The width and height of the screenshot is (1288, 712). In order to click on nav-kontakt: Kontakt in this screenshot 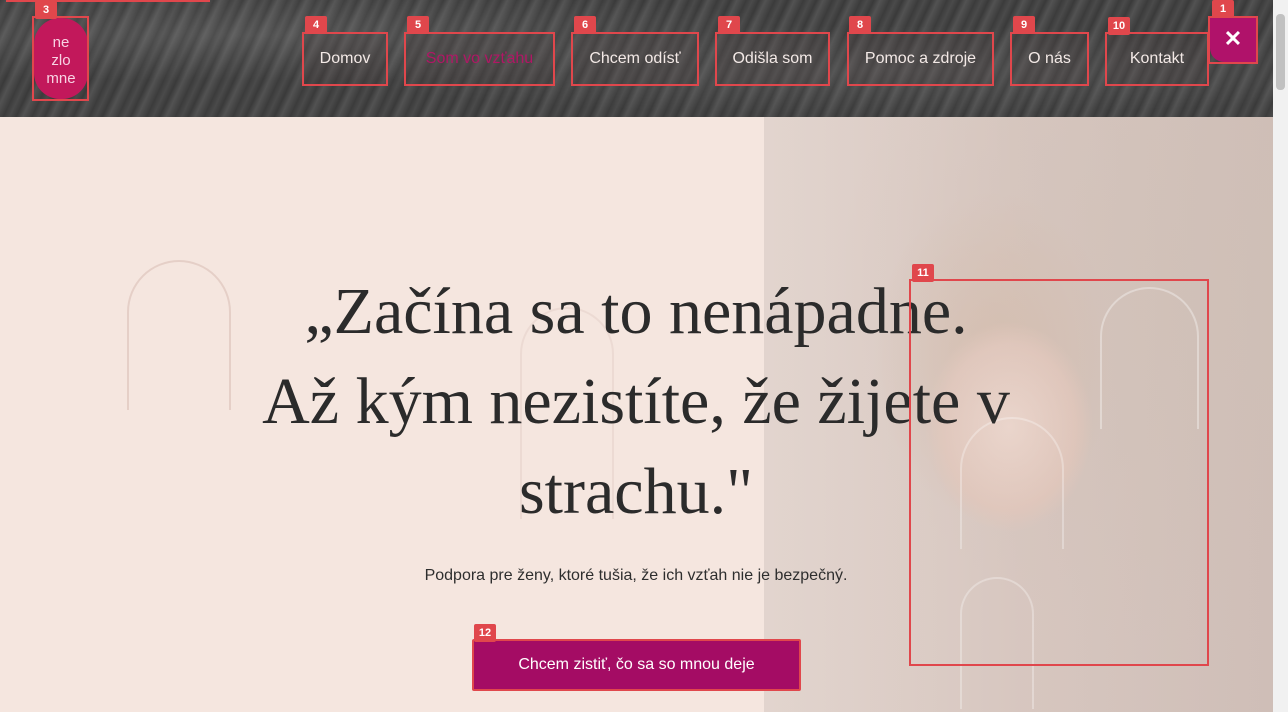, I will do `click(1157, 59)`.